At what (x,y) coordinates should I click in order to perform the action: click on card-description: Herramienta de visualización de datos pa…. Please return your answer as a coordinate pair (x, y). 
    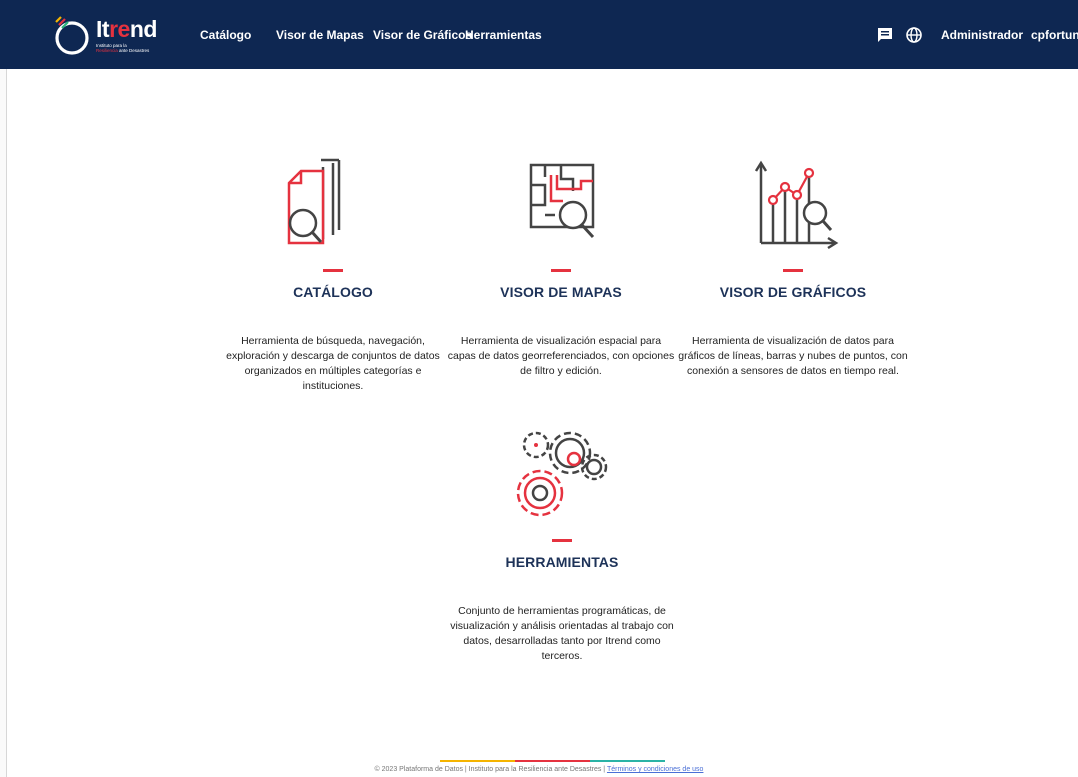
    Looking at the image, I should click on (793, 356).